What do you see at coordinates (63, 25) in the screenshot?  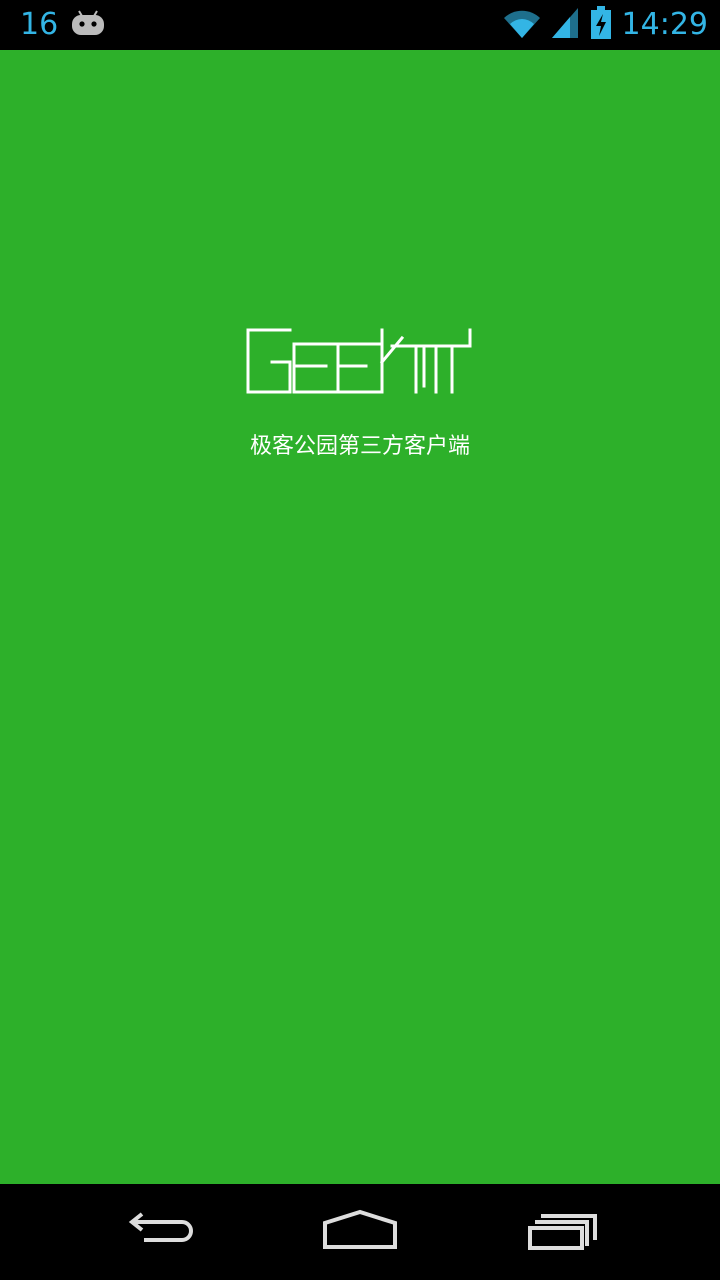 I see `status-left: 16` at bounding box center [63, 25].